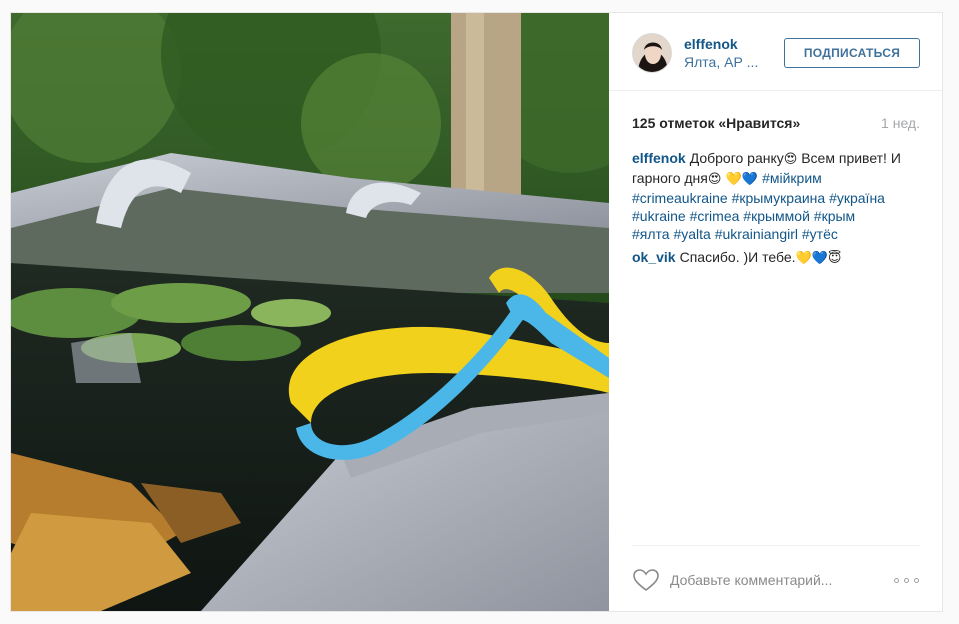 Image resolution: width=959 pixels, height=624 pixels. Describe the element at coordinates (756, 234) in the screenshot. I see `hashtag: #ukrainiangirl` at that location.